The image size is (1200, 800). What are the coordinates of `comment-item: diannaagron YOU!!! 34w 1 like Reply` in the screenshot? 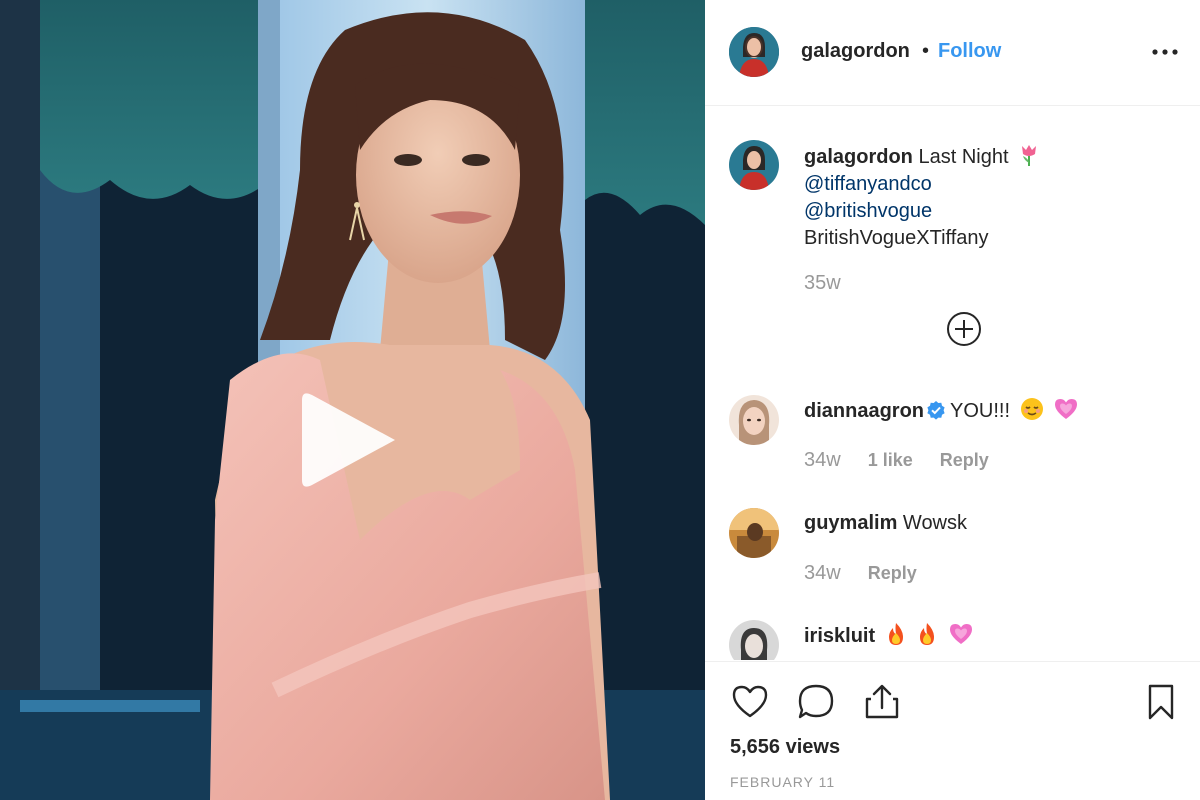 It's located at (952, 450).